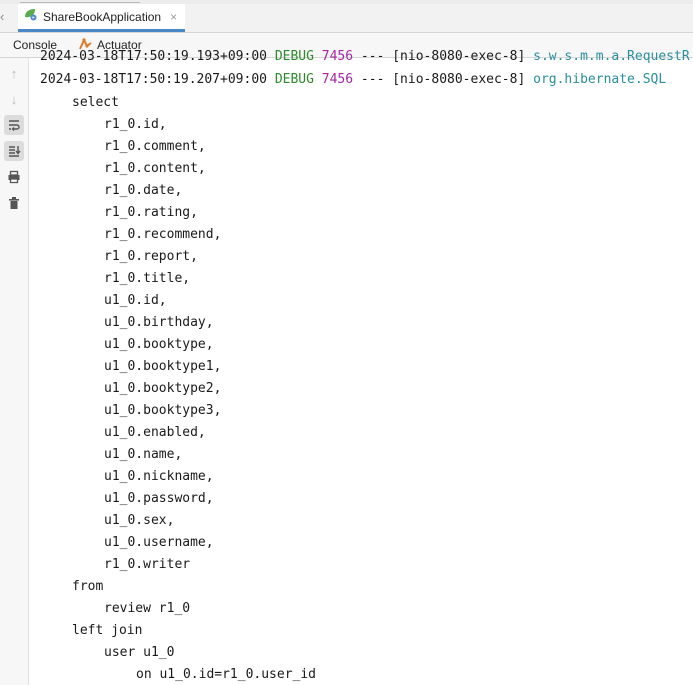 This screenshot has width=693, height=685. Describe the element at coordinates (155, 432) in the screenshot. I see `sql-column-line: u1_0.enabled,` at that location.